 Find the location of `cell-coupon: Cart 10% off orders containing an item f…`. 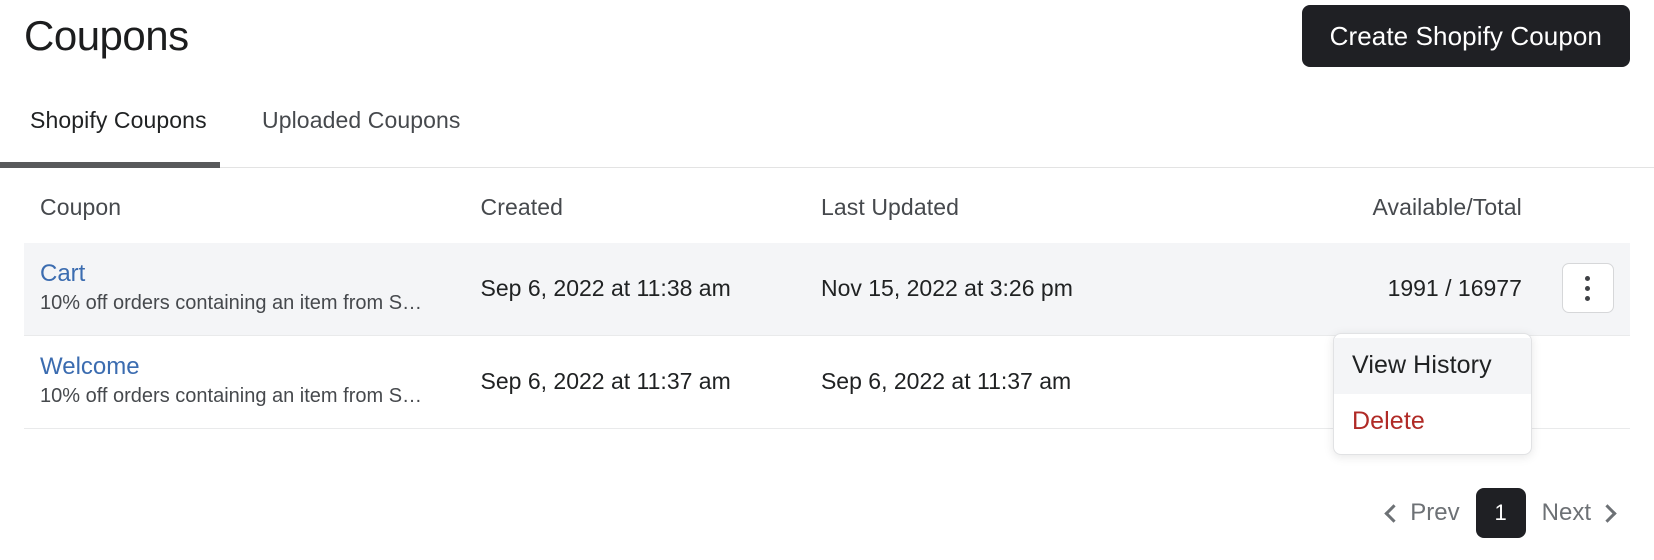

cell-coupon: Cart 10% off orders containing an item f… is located at coordinates (244, 289).